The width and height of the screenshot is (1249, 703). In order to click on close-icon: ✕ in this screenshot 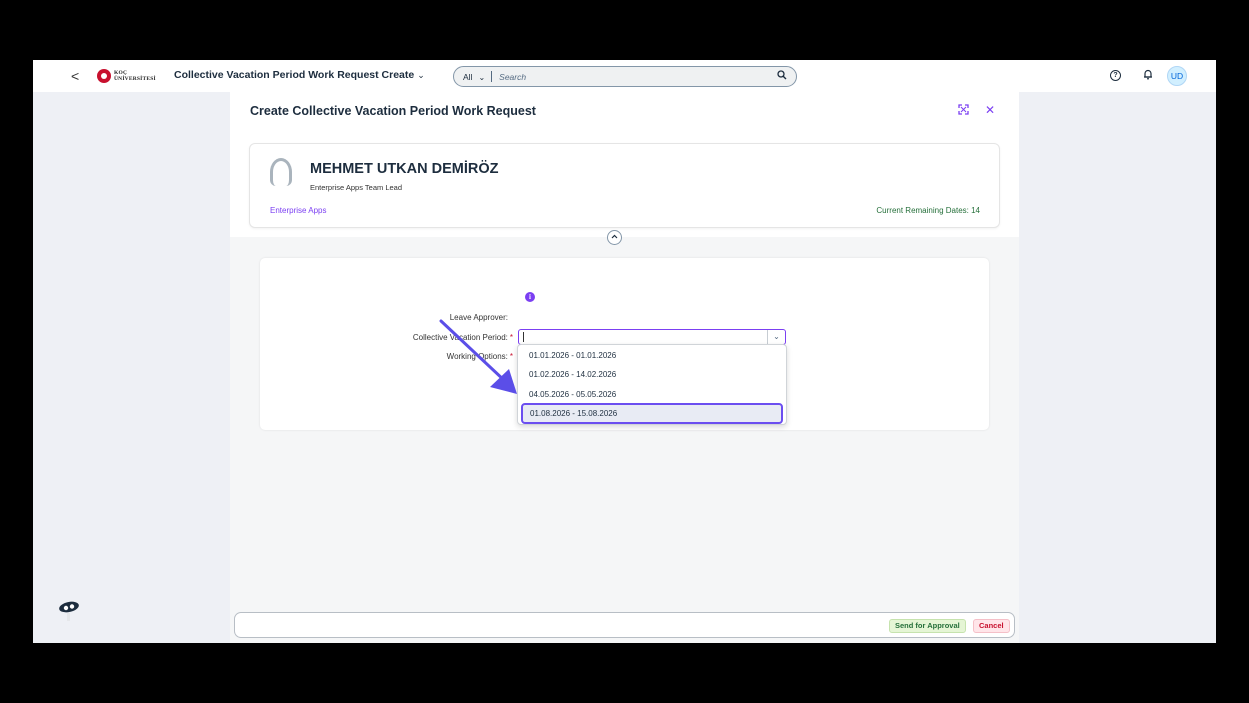, I will do `click(990, 110)`.